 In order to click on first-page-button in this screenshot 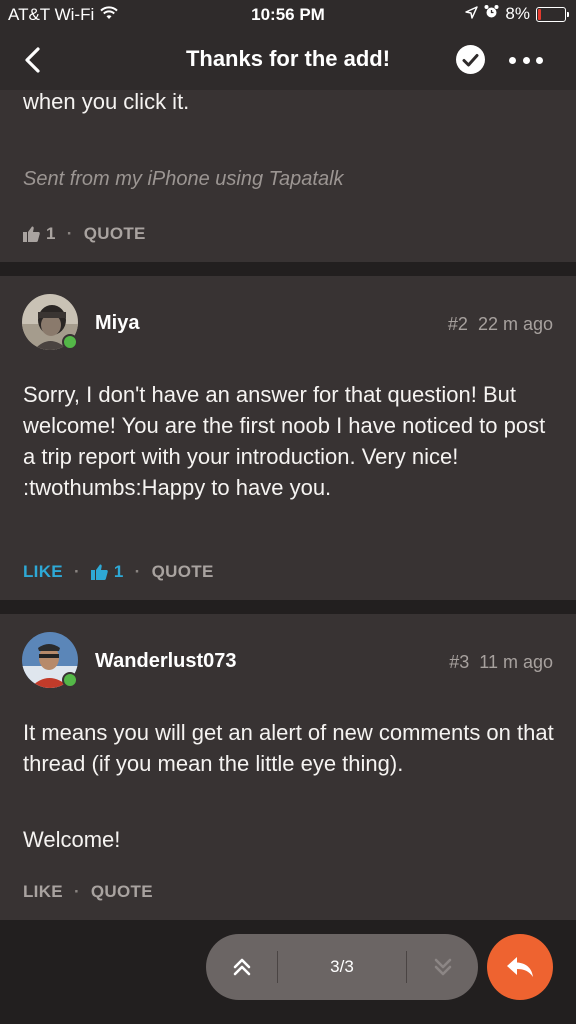, I will do `click(241, 967)`.